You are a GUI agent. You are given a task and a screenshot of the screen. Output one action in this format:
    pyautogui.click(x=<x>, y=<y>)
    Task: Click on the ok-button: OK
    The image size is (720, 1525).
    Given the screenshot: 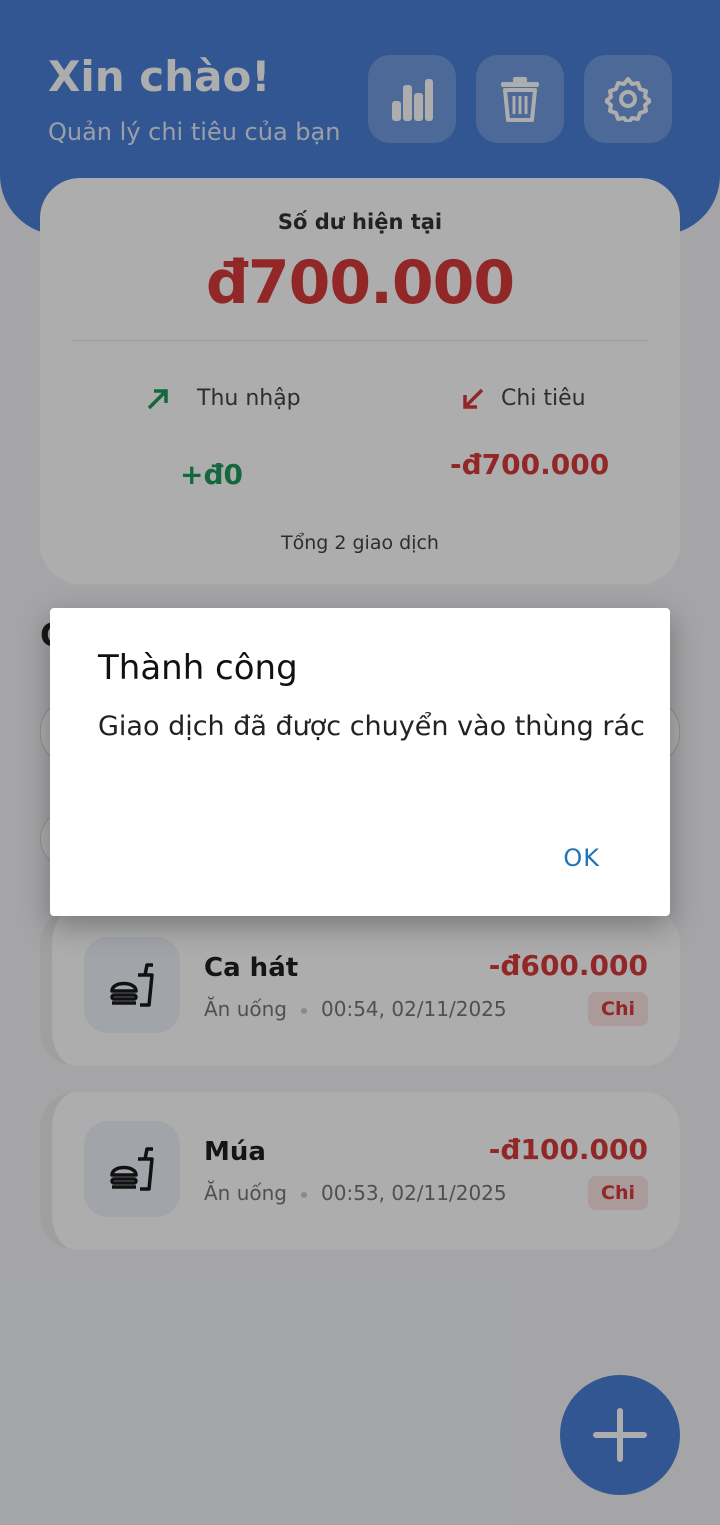 What is the action you would take?
    pyautogui.click(x=581, y=858)
    